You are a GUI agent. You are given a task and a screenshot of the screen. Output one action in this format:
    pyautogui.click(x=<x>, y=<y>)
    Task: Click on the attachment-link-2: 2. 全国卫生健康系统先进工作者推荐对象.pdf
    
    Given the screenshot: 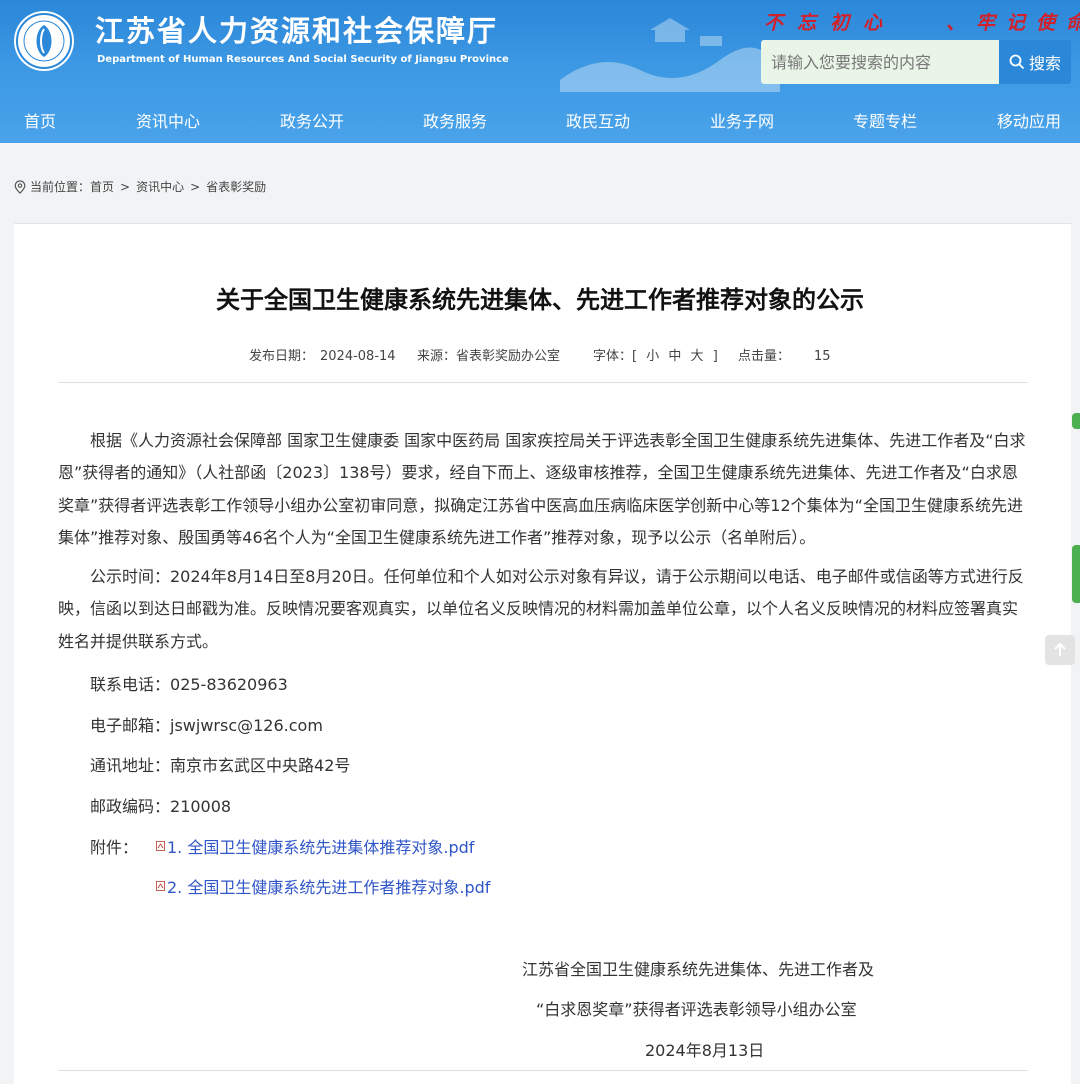 What is the action you would take?
    pyautogui.click(x=323, y=886)
    